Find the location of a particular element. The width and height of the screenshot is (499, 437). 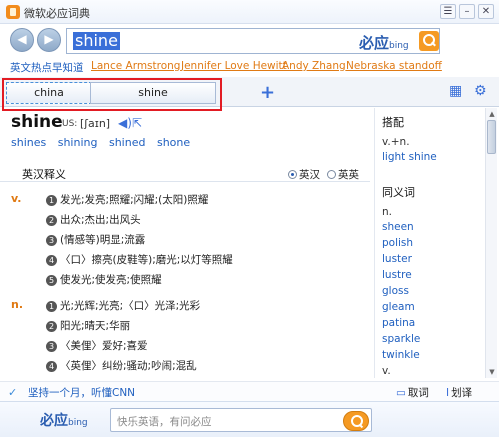

sense-item: 1 发光;发亮;照耀;闪耀;(太阳)照耀 is located at coordinates (127, 199).